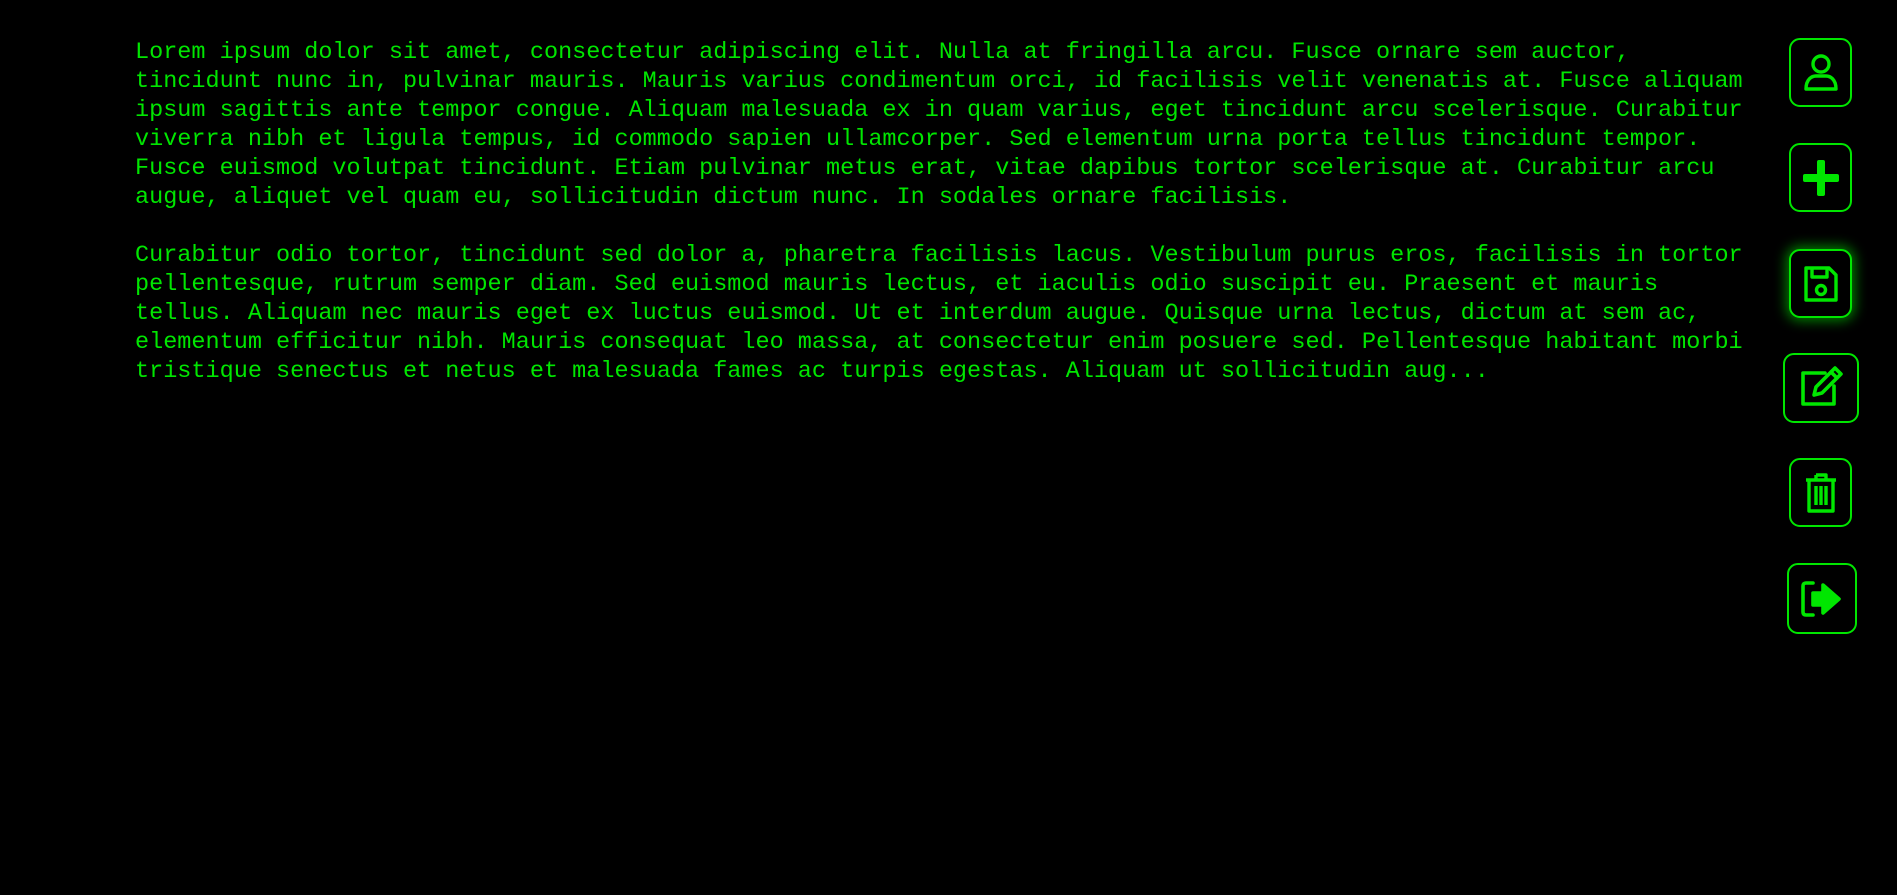 The height and width of the screenshot is (895, 1897). I want to click on side-toolbar, so click(1821, 447).